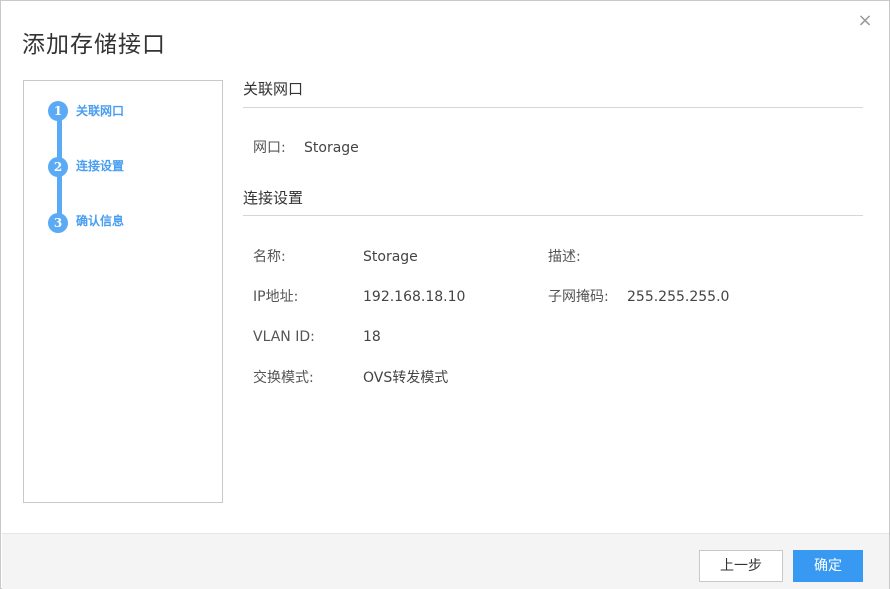 Image resolution: width=890 pixels, height=589 pixels. What do you see at coordinates (276, 297) in the screenshot?
I see `ip-address-label: IP地址:` at bounding box center [276, 297].